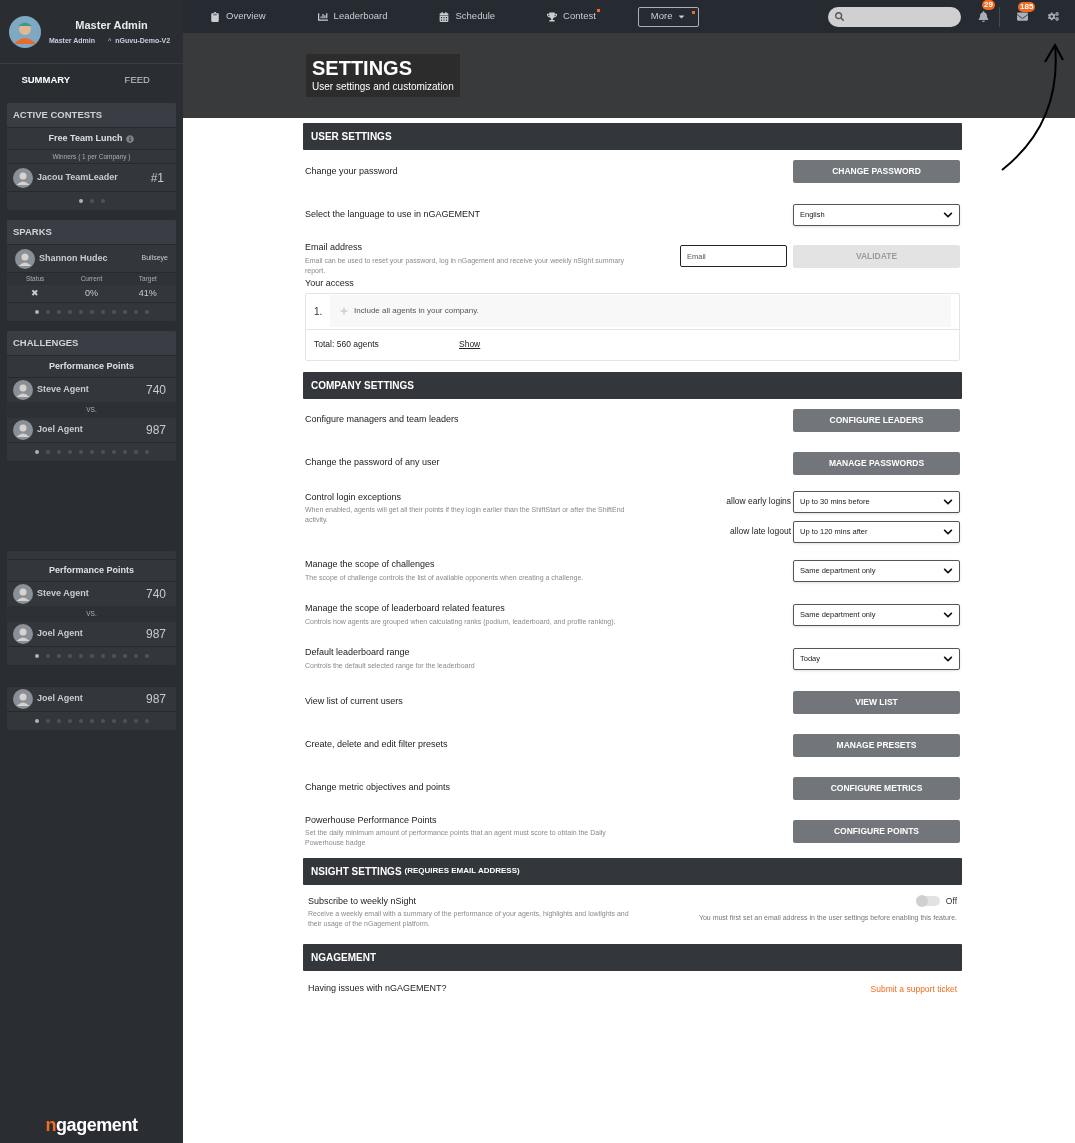 The image size is (1075, 1143). I want to click on setting-label: Subscribe to weekly nSight, so click(363, 901).